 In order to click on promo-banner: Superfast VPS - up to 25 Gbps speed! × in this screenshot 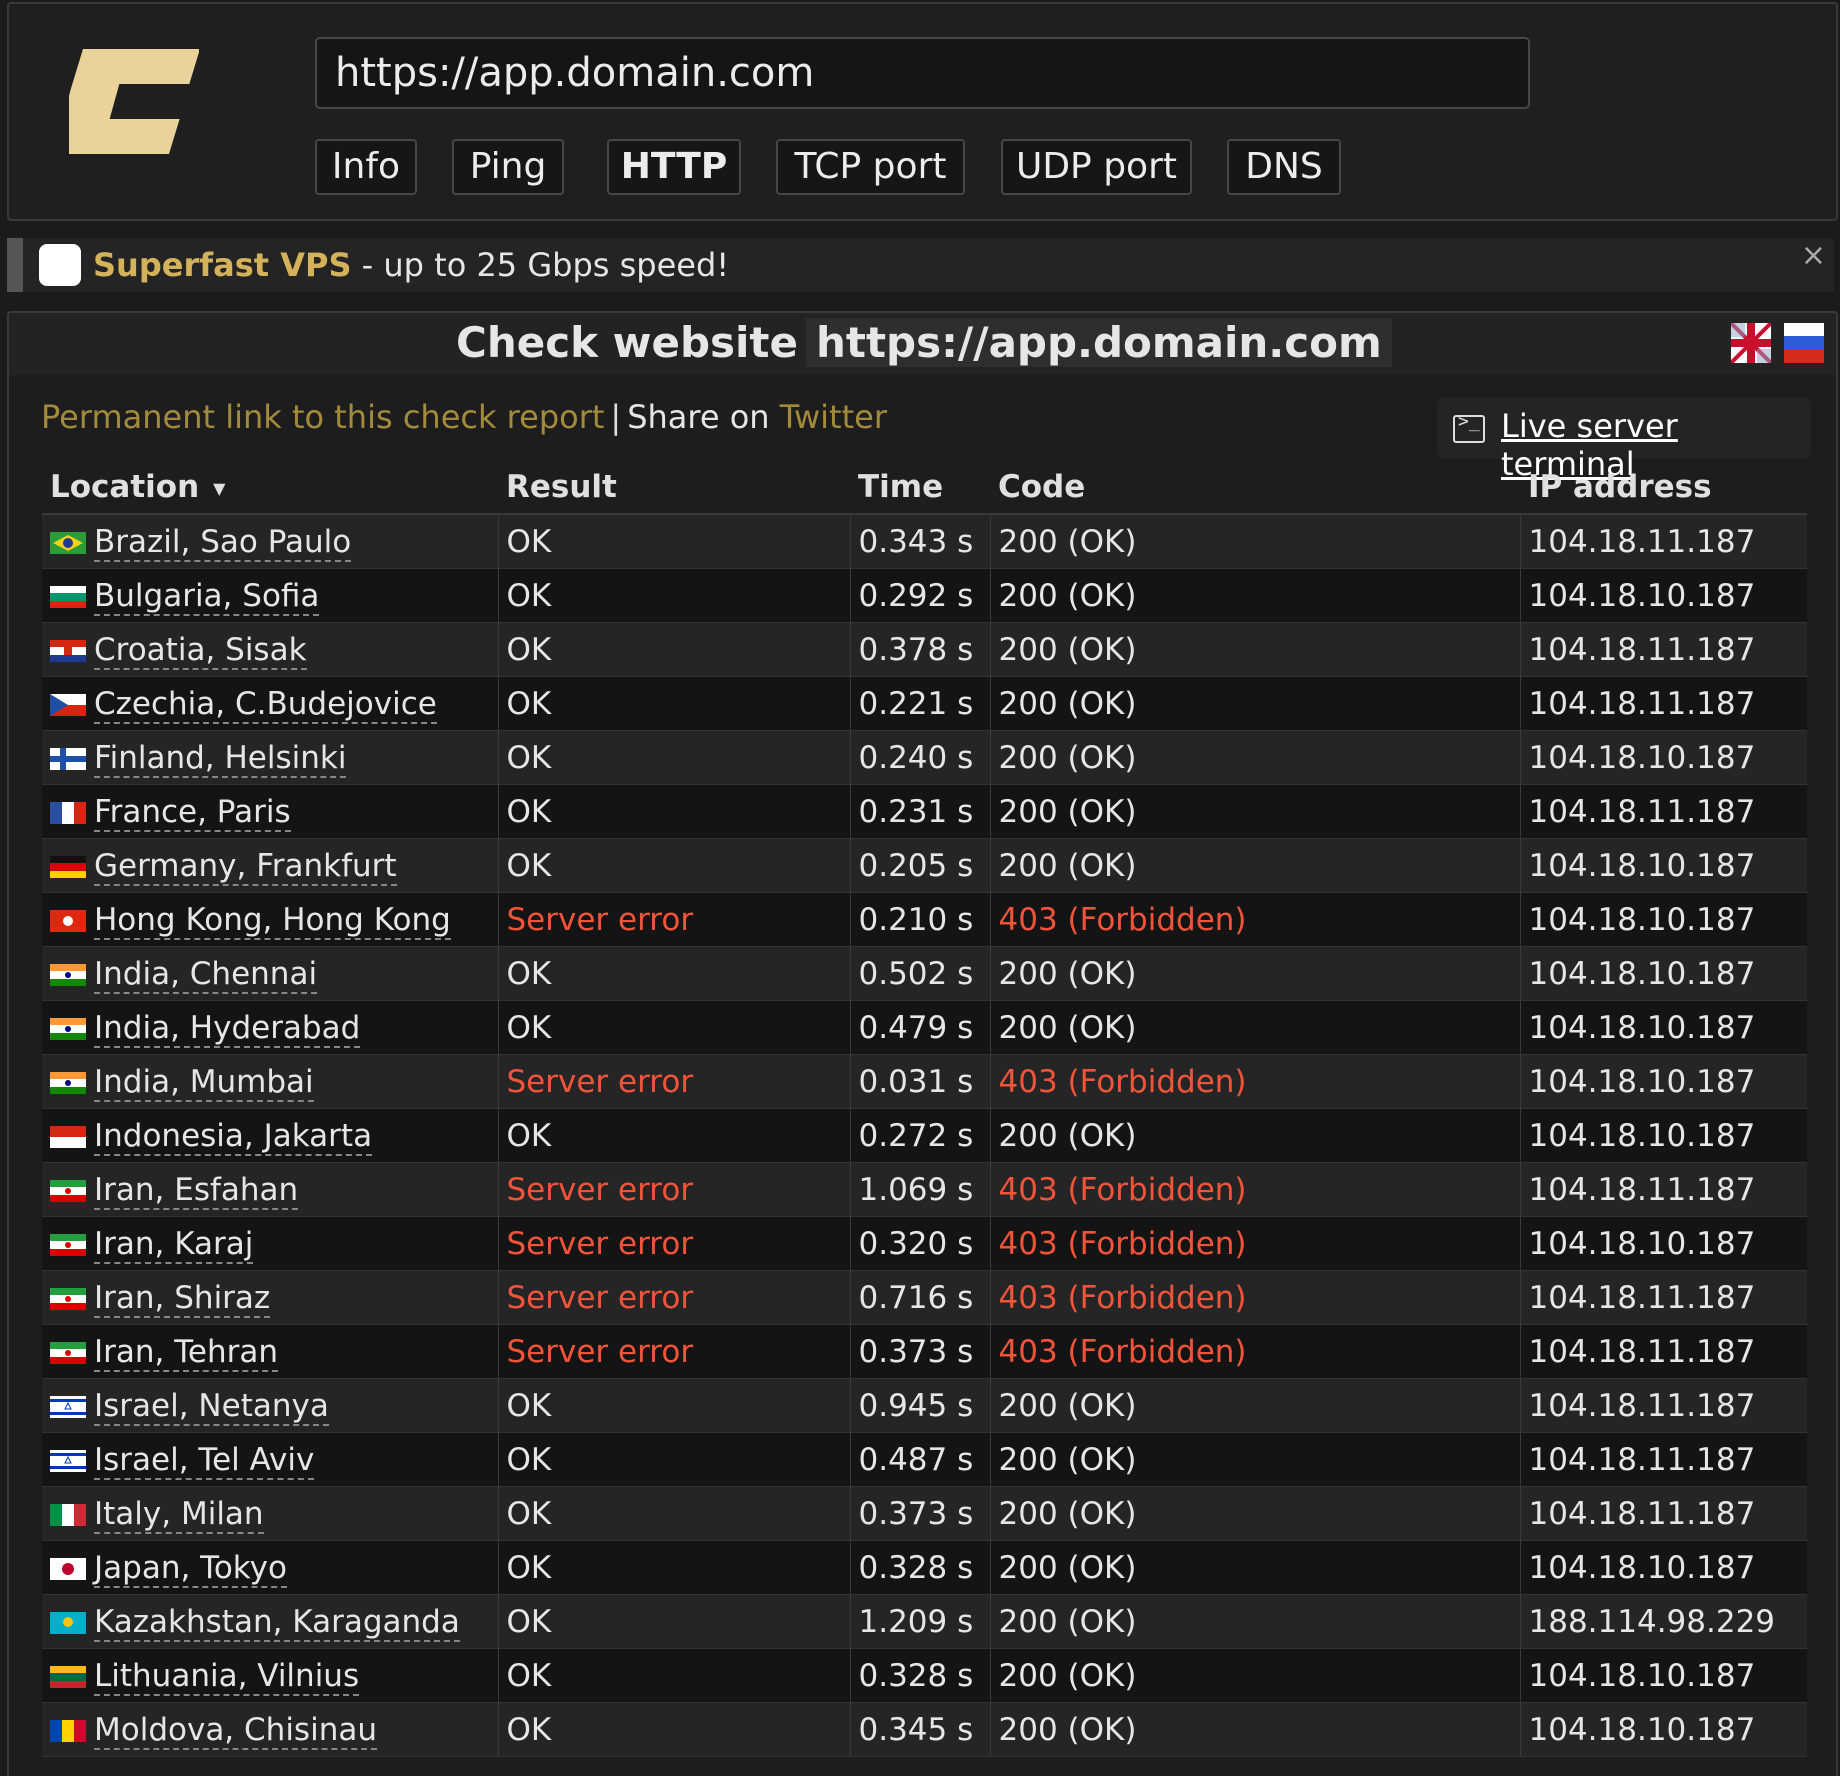, I will do `click(920, 265)`.